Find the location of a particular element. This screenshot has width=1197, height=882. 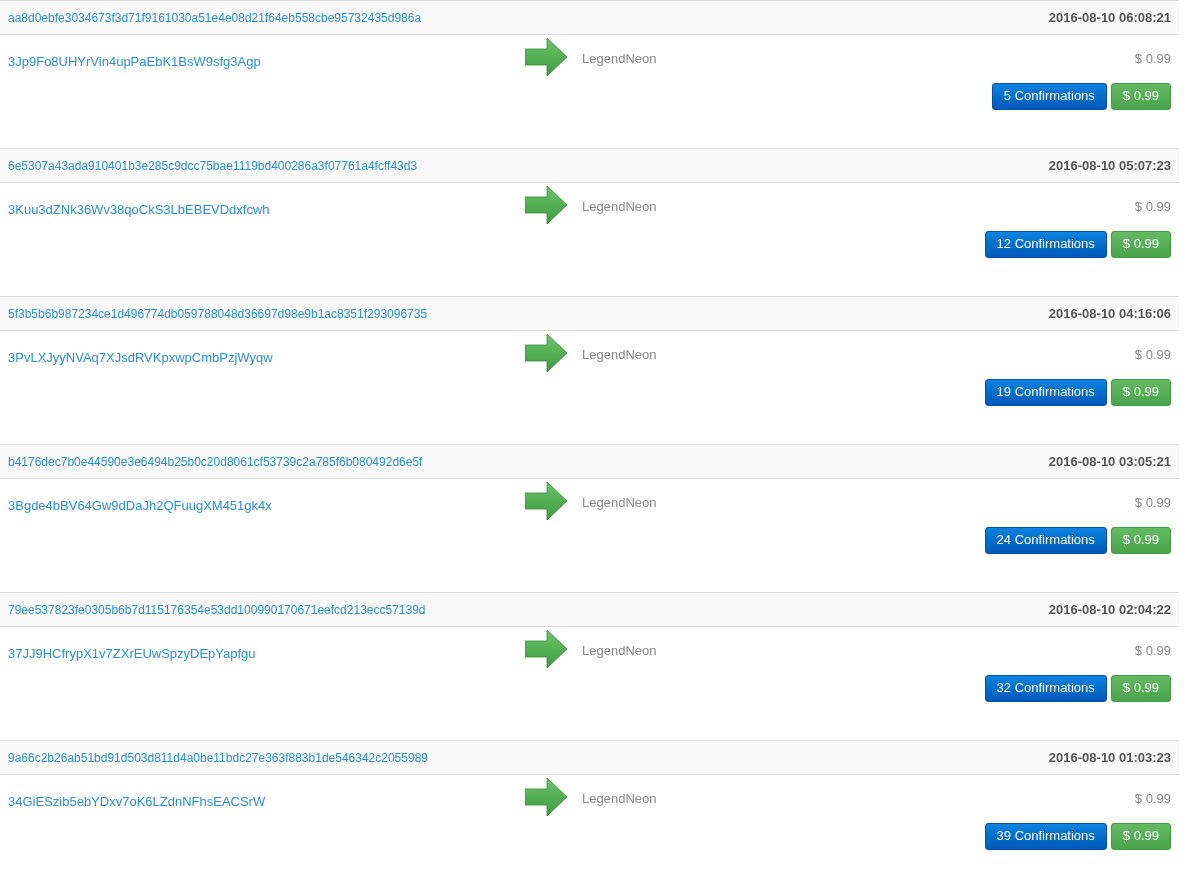

transaction-time: 2016-08-10 04:16:06 is located at coordinates (1109, 313).